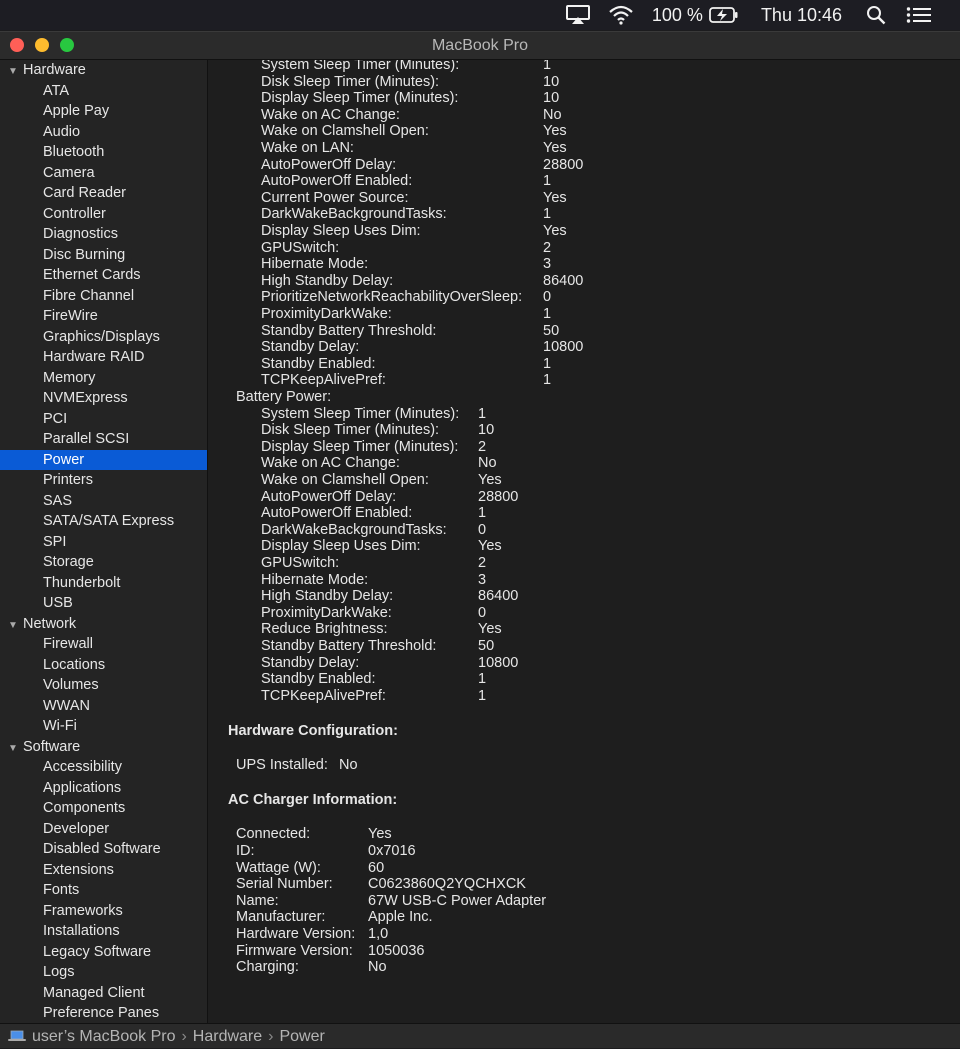 This screenshot has width=960, height=1049. What do you see at coordinates (103, 931) in the screenshot?
I see `sidebar-item-installations: Installations` at bounding box center [103, 931].